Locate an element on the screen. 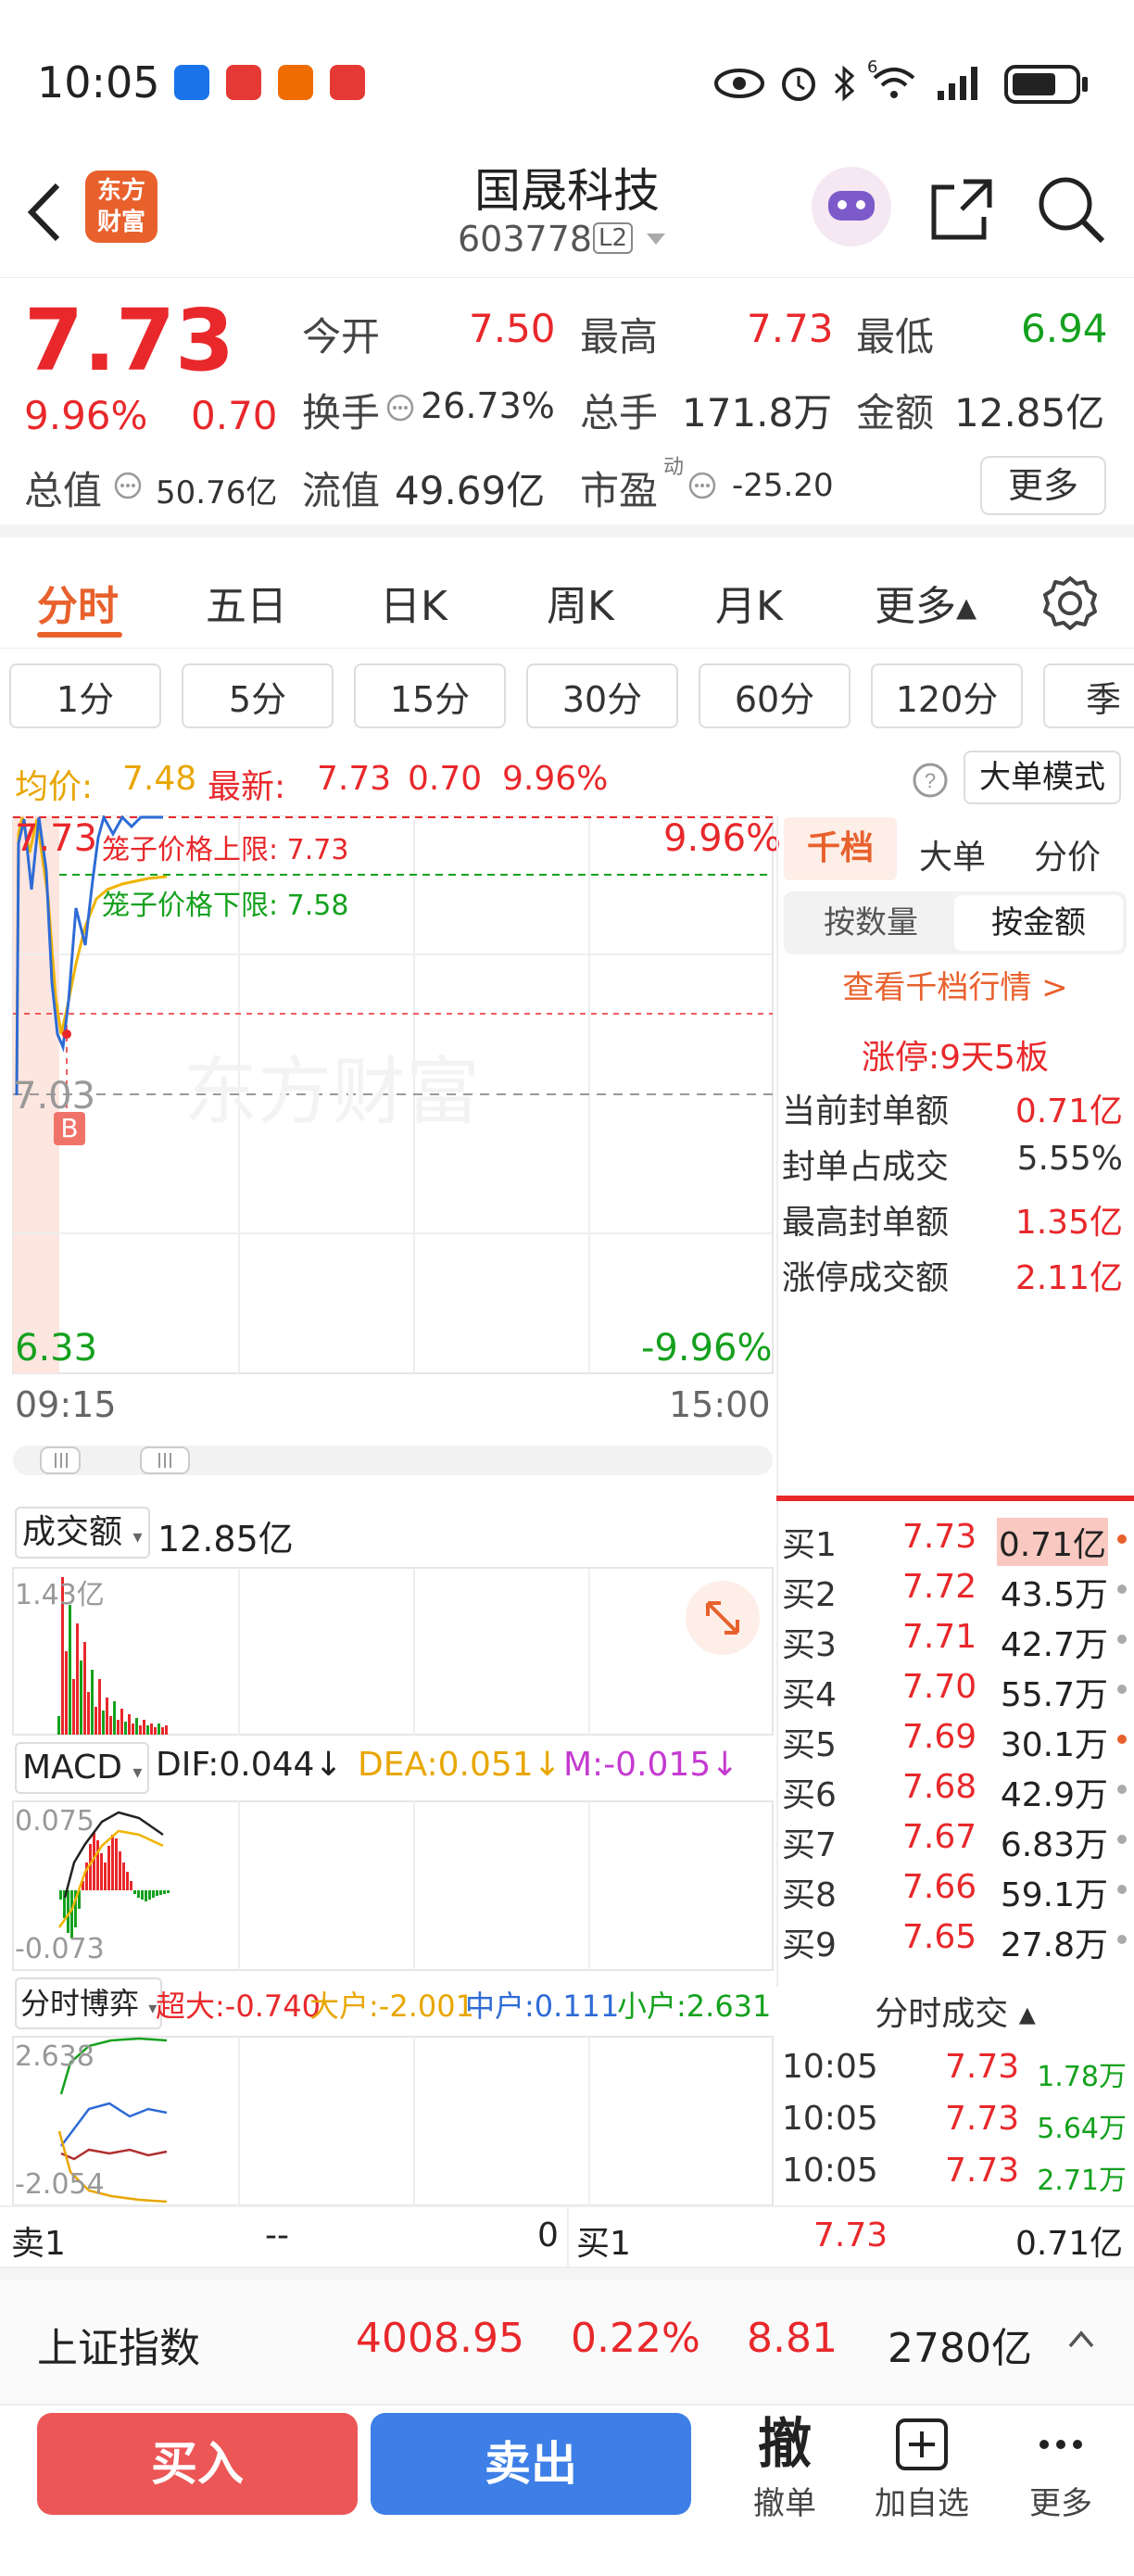  stock-code: 603778 is located at coordinates (525, 239).